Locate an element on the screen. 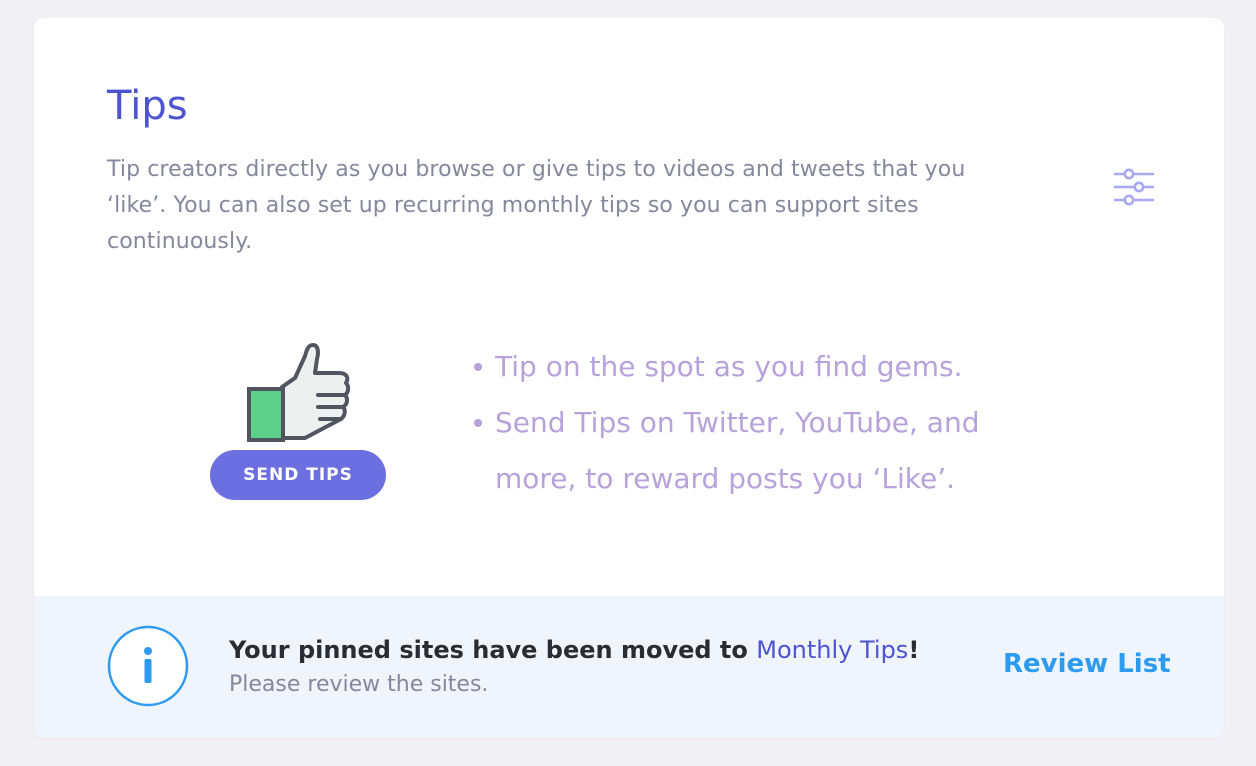  list-item-text: Tip on the spot as you find gems. is located at coordinates (729, 366).